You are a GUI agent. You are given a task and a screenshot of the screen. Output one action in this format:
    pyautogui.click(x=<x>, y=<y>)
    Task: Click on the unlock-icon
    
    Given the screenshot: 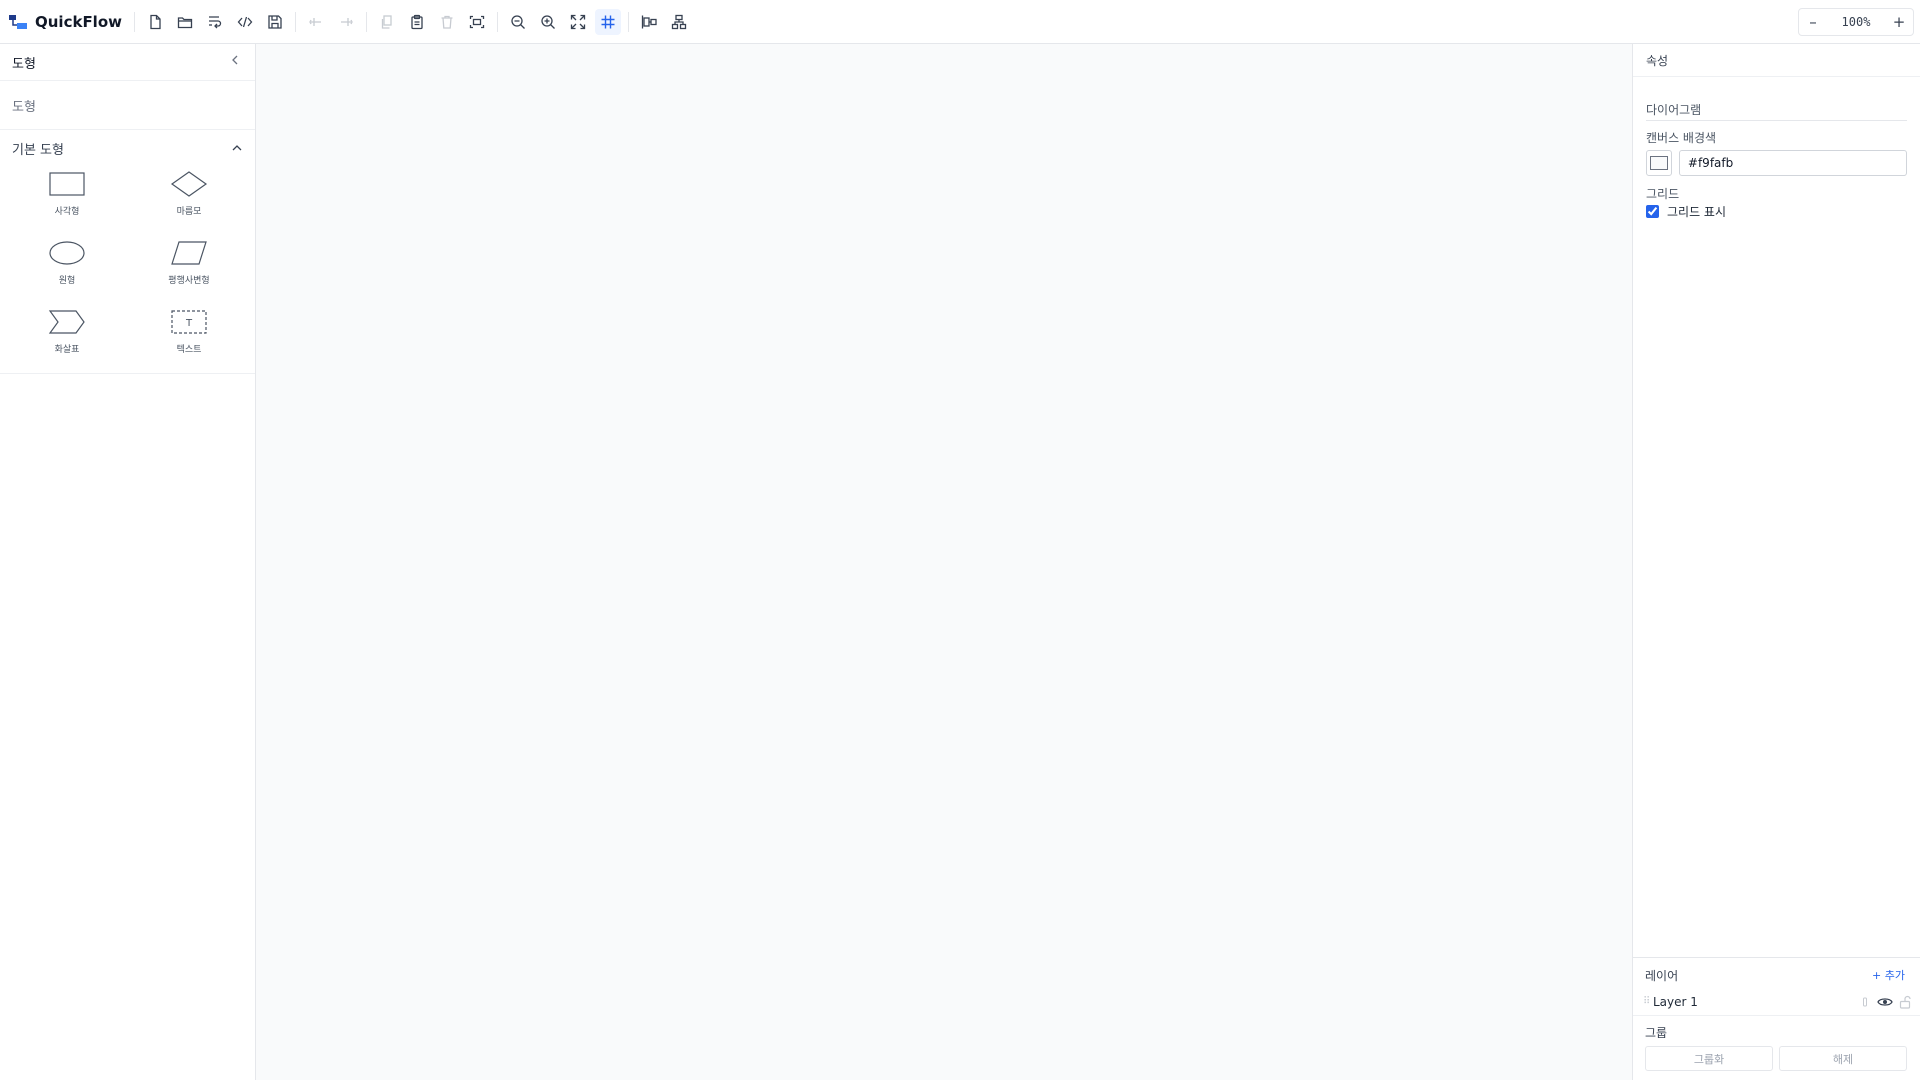 What is the action you would take?
    pyautogui.click(x=1905, y=1002)
    